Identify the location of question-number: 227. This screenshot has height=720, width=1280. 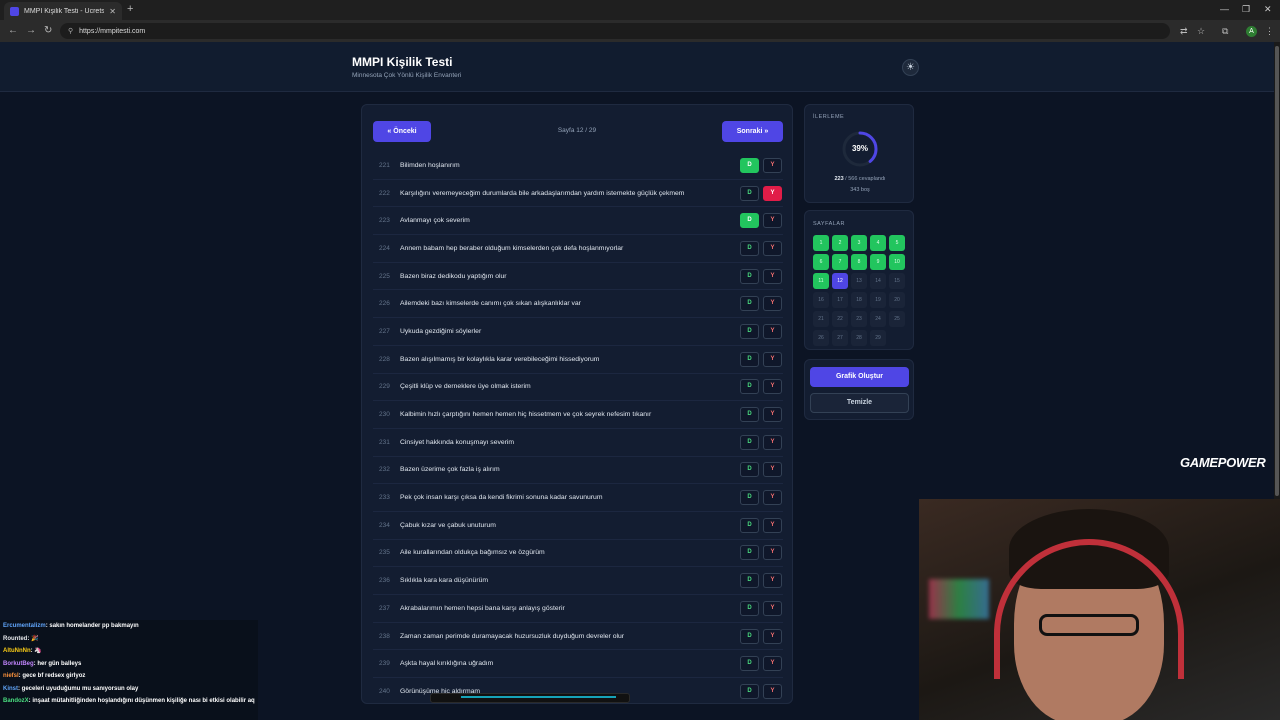
(384, 331).